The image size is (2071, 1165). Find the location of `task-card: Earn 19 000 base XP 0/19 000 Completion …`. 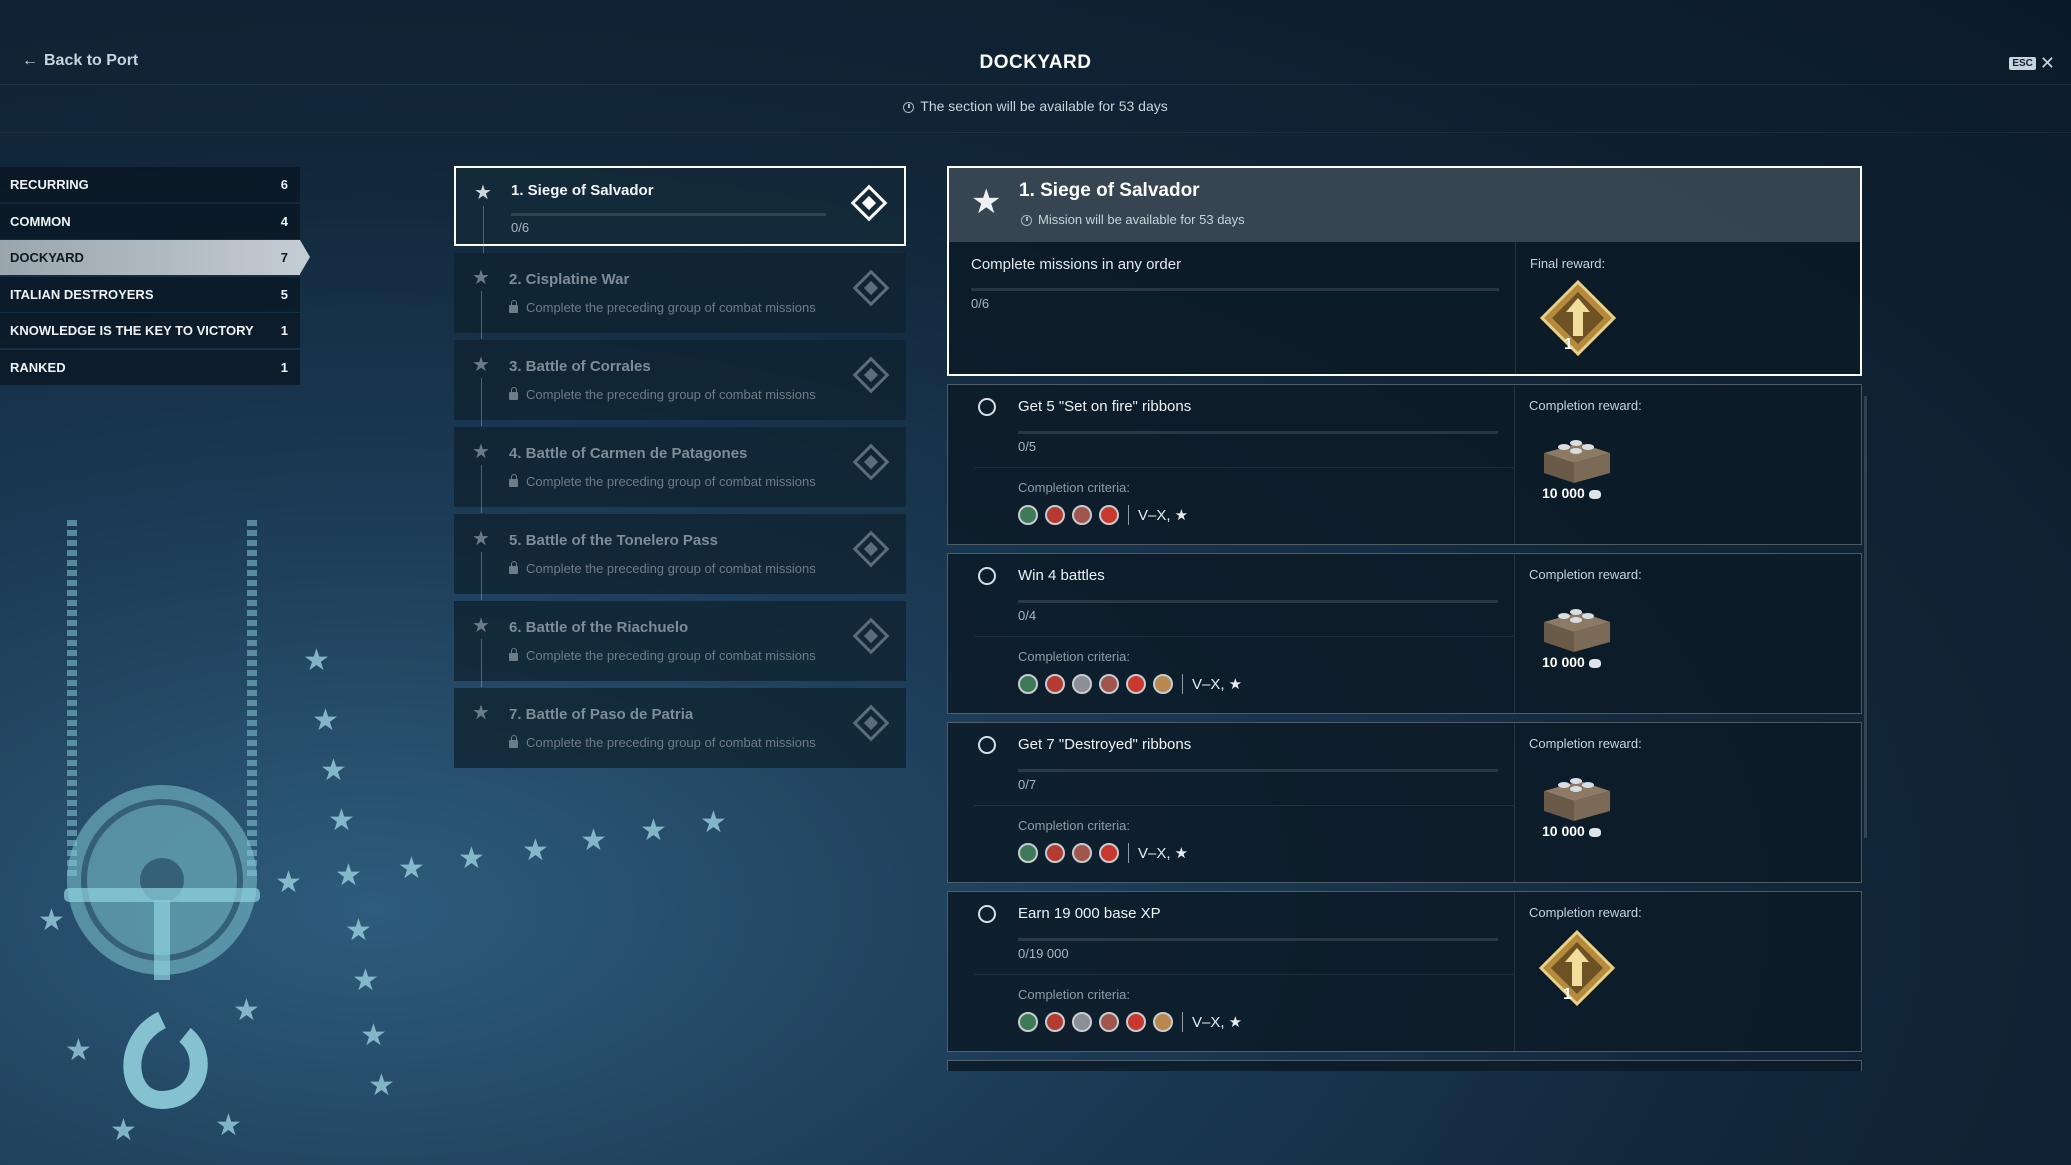

task-card: Earn 19 000 base XP 0/19 000 Completion … is located at coordinates (1404, 971).